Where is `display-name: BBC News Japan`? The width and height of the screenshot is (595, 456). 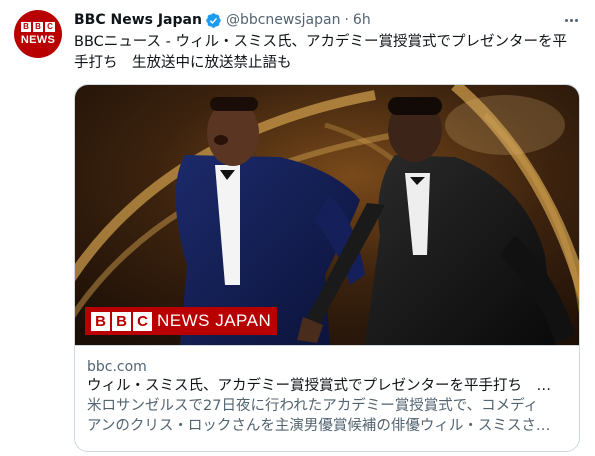
display-name: BBC News Japan is located at coordinates (138, 20).